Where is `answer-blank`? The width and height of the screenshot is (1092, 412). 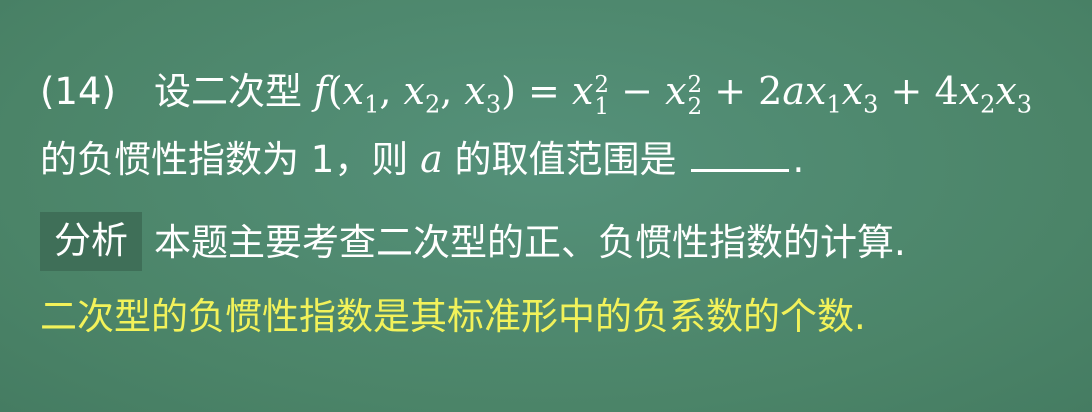 answer-blank is located at coordinates (739, 157).